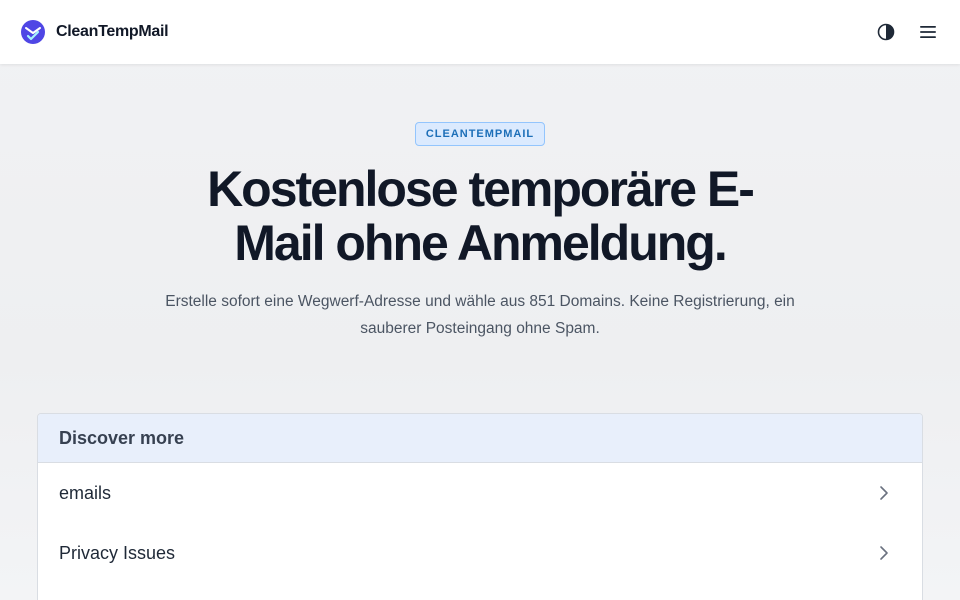 The height and width of the screenshot is (600, 960). What do you see at coordinates (122, 437) in the screenshot?
I see `discover-more-title: Discover more` at bounding box center [122, 437].